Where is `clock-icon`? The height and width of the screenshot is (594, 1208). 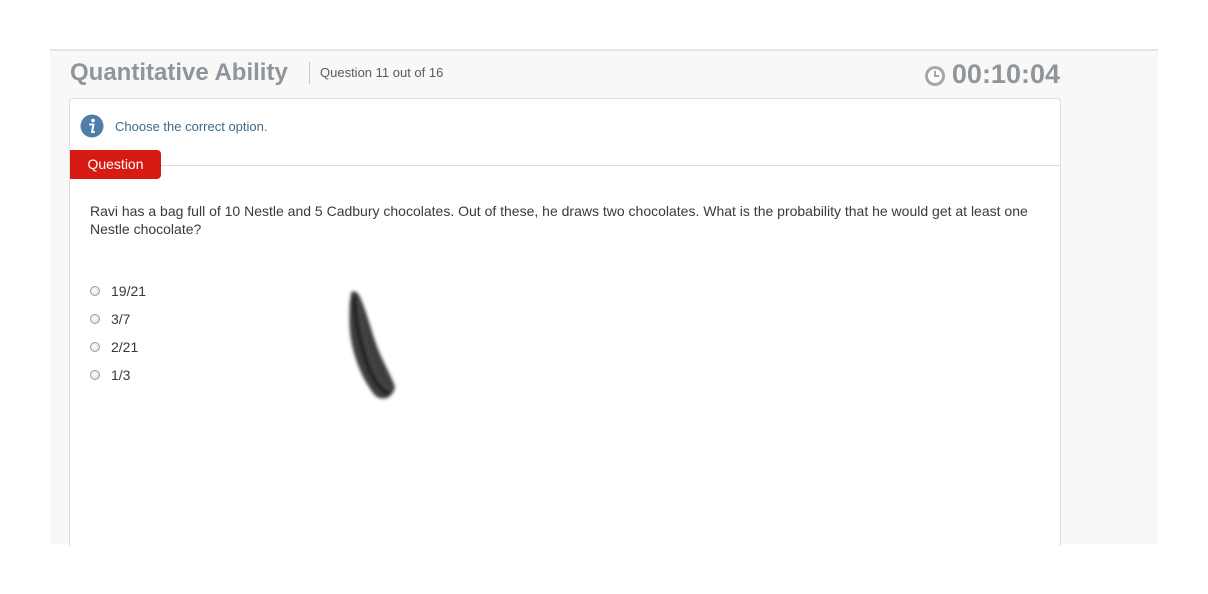 clock-icon is located at coordinates (934, 75).